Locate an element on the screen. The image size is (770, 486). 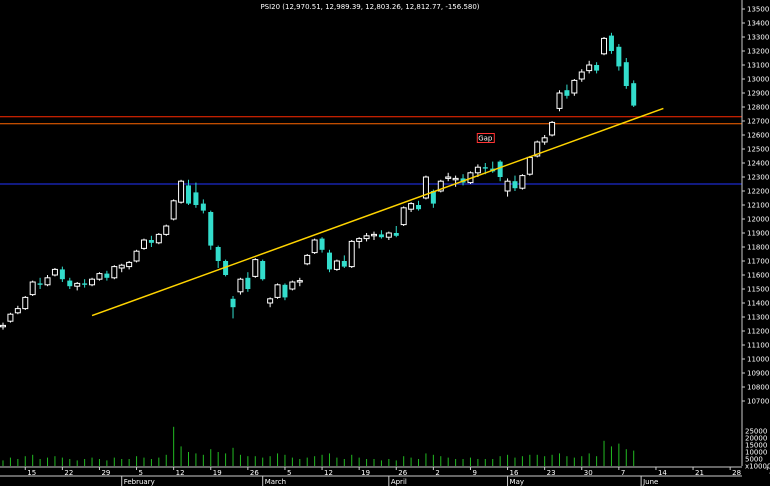
price-tick-label: 12000 is located at coordinates (758, 220).